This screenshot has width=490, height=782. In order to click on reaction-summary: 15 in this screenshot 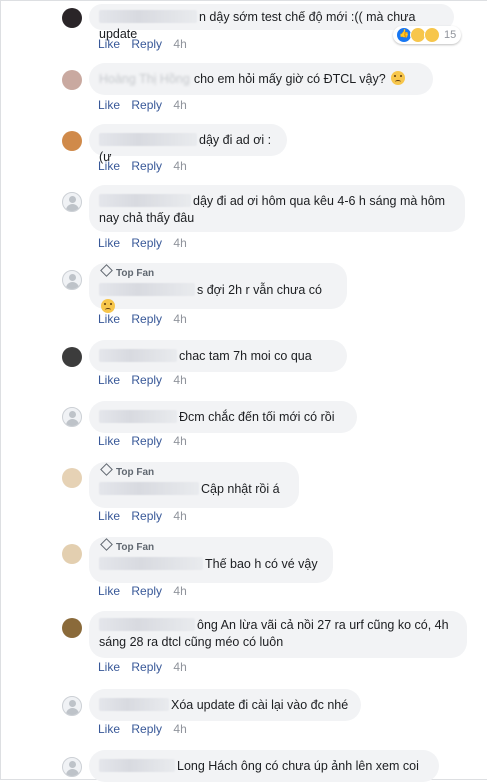, I will do `click(427, 35)`.